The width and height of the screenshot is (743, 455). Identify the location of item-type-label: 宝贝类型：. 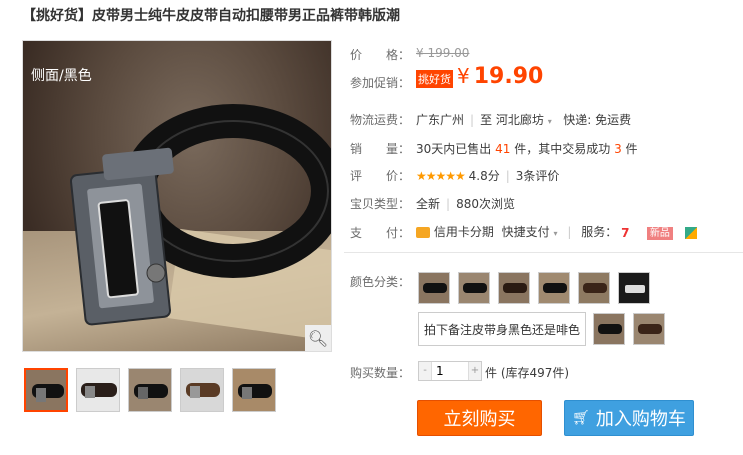
(380, 204).